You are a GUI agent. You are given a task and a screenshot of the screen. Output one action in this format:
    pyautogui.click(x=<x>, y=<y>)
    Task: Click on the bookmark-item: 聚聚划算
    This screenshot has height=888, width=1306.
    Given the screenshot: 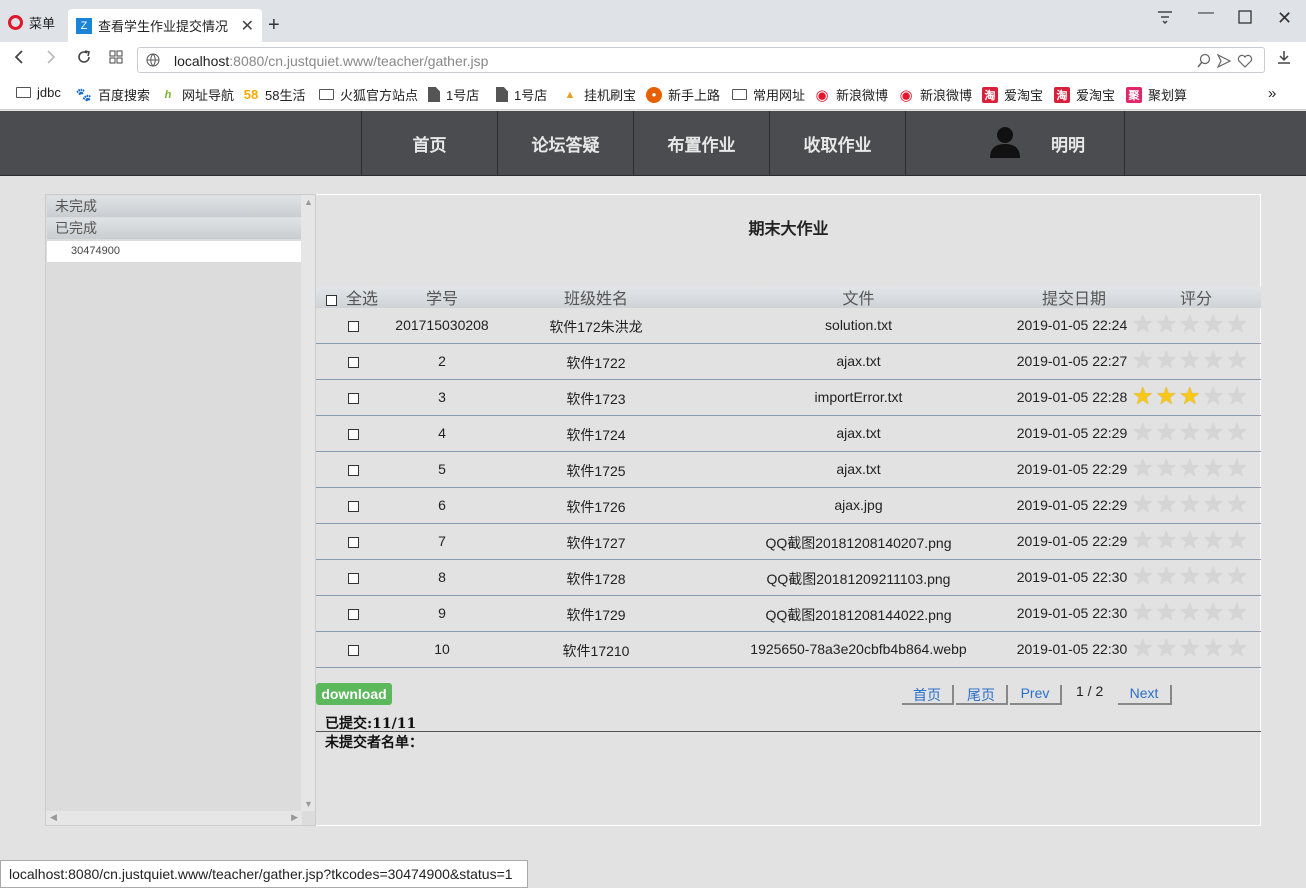 What is the action you would take?
    pyautogui.click(x=1156, y=94)
    